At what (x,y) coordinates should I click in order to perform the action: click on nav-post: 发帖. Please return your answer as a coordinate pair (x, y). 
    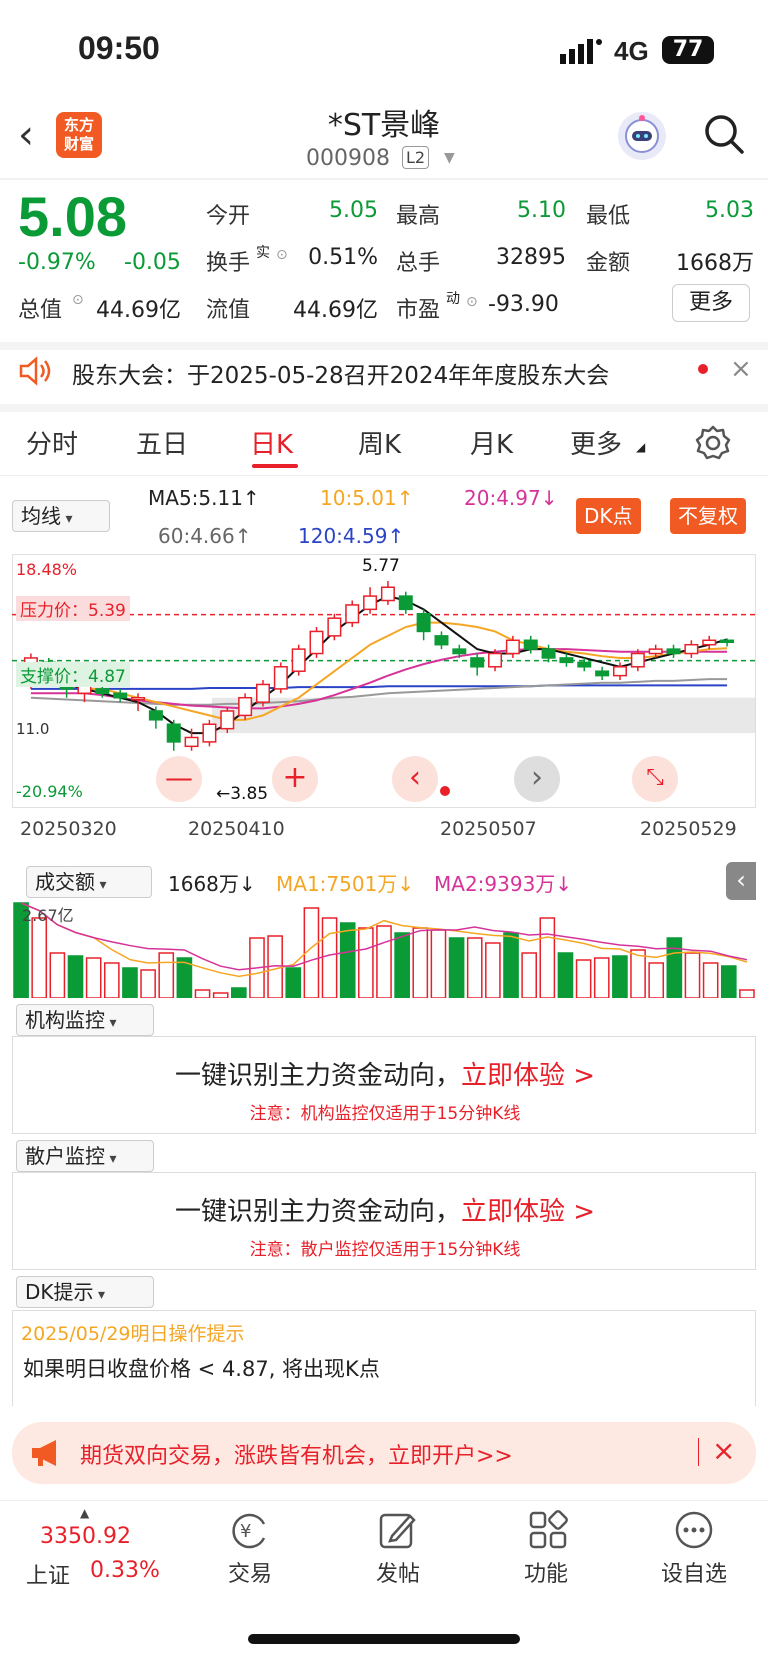
    Looking at the image, I should click on (398, 1572).